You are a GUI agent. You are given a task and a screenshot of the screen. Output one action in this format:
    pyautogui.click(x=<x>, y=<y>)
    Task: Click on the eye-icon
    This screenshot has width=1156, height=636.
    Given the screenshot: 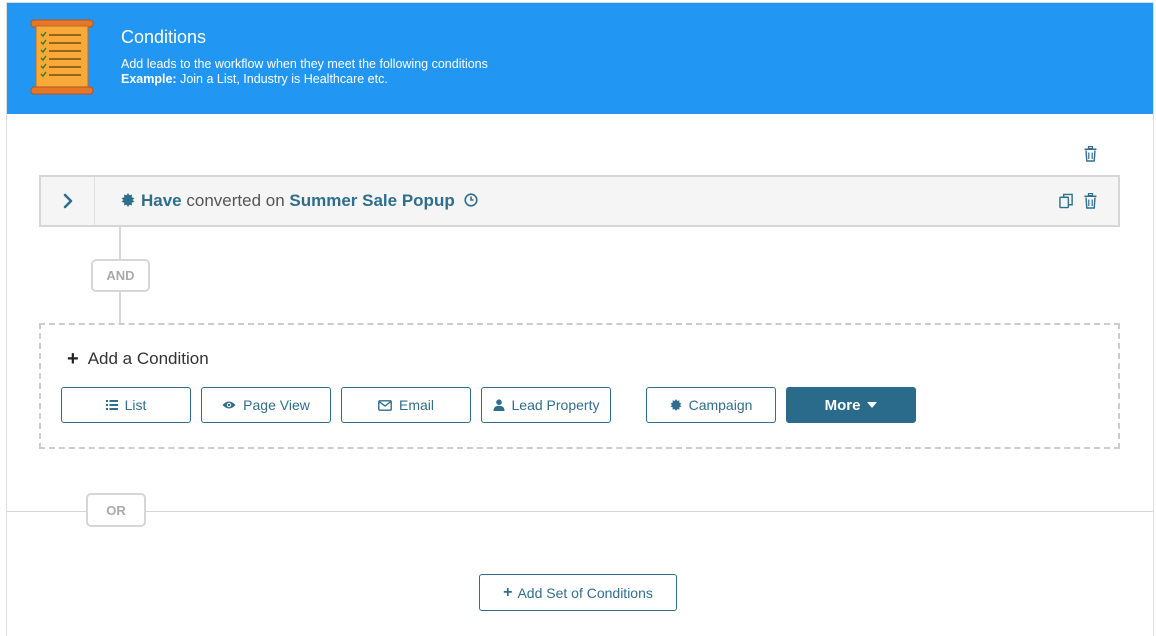 What is the action you would take?
    pyautogui.click(x=229, y=405)
    